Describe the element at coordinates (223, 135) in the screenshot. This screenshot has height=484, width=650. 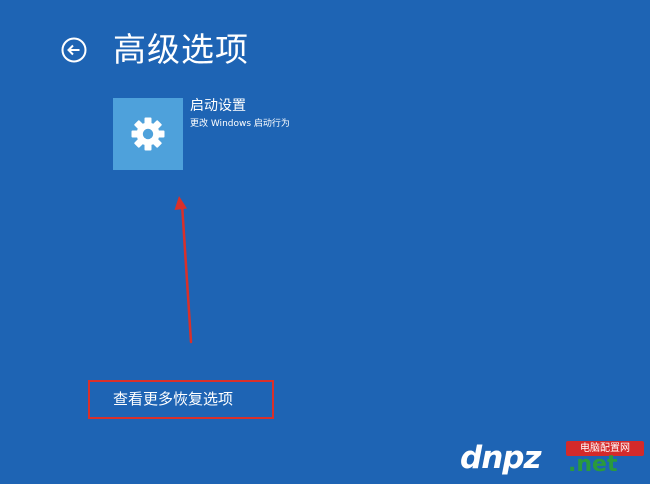
I see `startup-settings-option: 启动设置 更改 Windows 启动行为` at that location.